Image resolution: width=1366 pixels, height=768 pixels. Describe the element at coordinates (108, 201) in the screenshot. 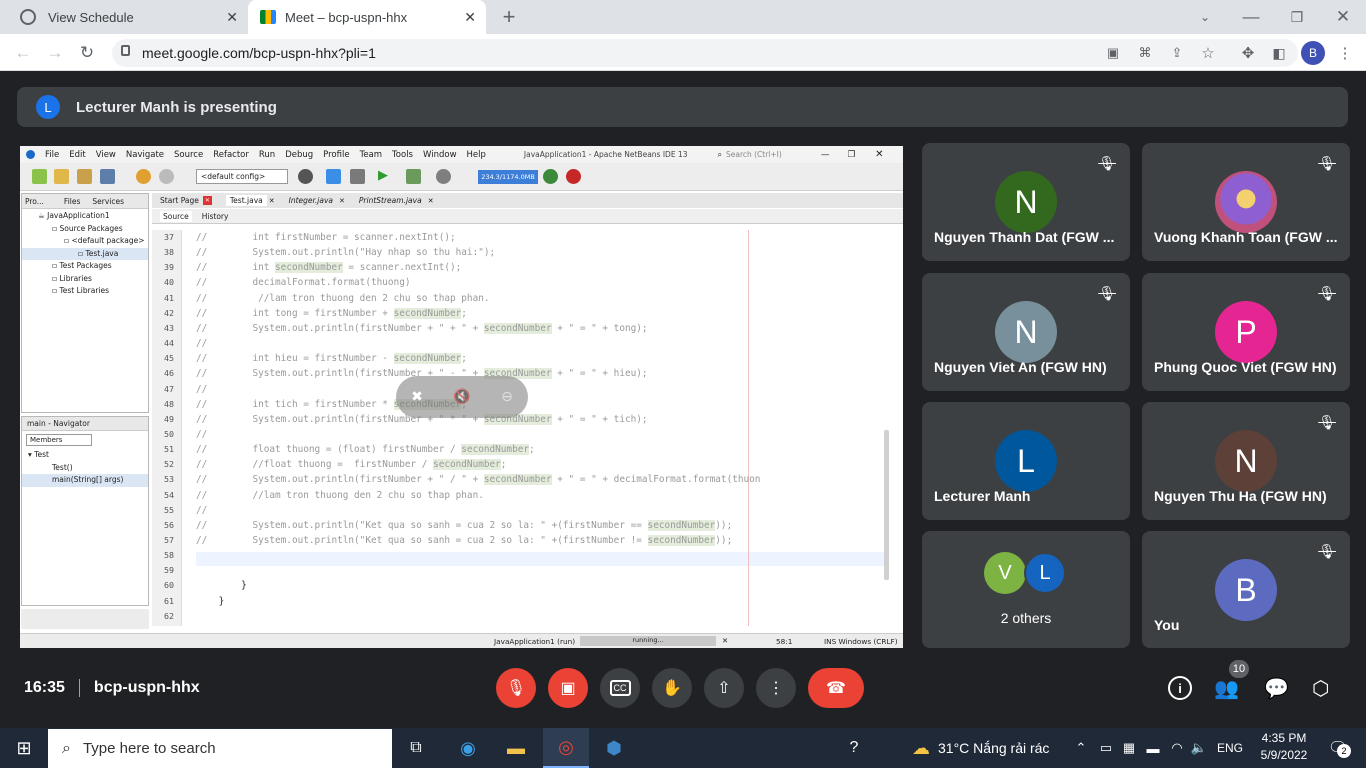

I see `tab-services: Services` at that location.